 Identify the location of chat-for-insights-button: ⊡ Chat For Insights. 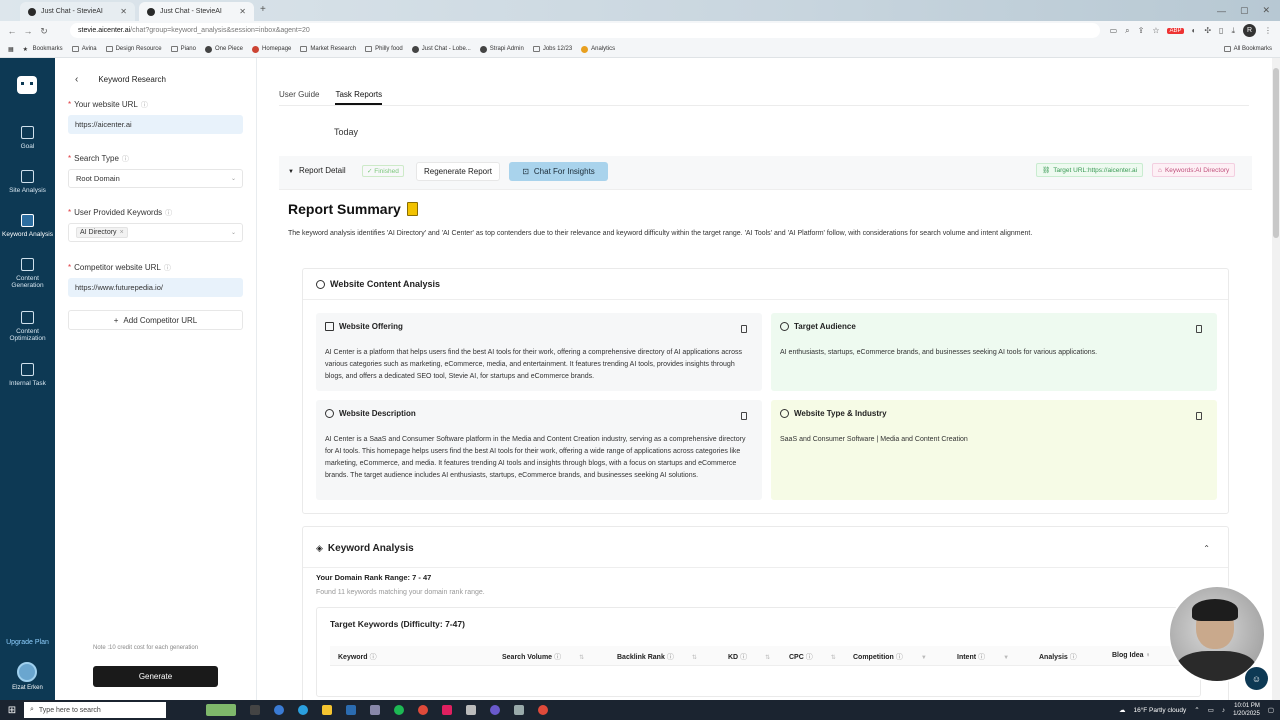
(558, 171).